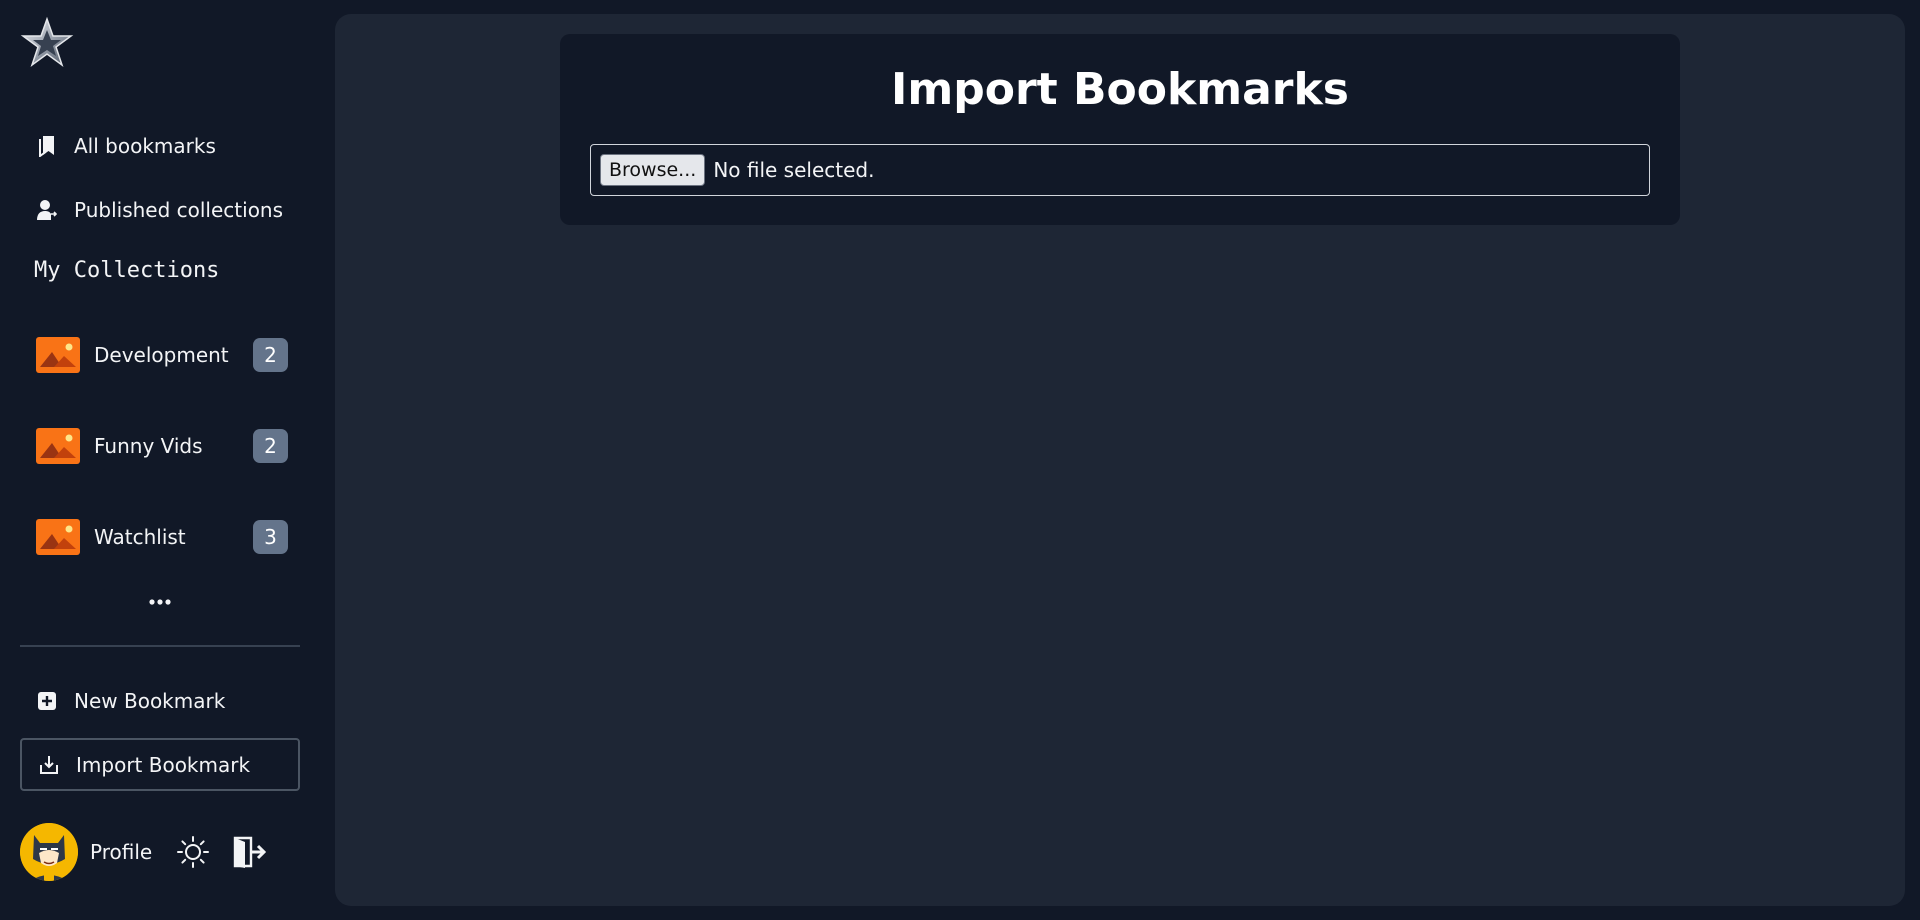 The width and height of the screenshot is (1920, 920). What do you see at coordinates (148, 446) in the screenshot?
I see `collection-name: Funny Vids` at bounding box center [148, 446].